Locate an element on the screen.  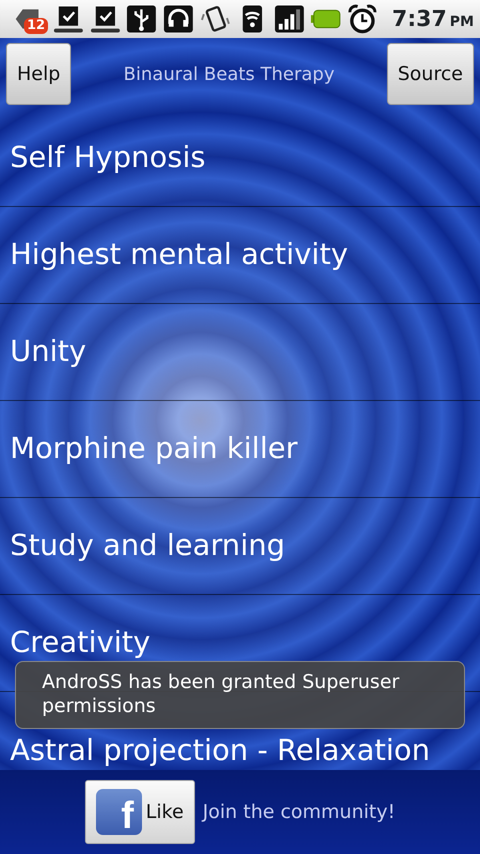
headset-icon is located at coordinates (178, 19).